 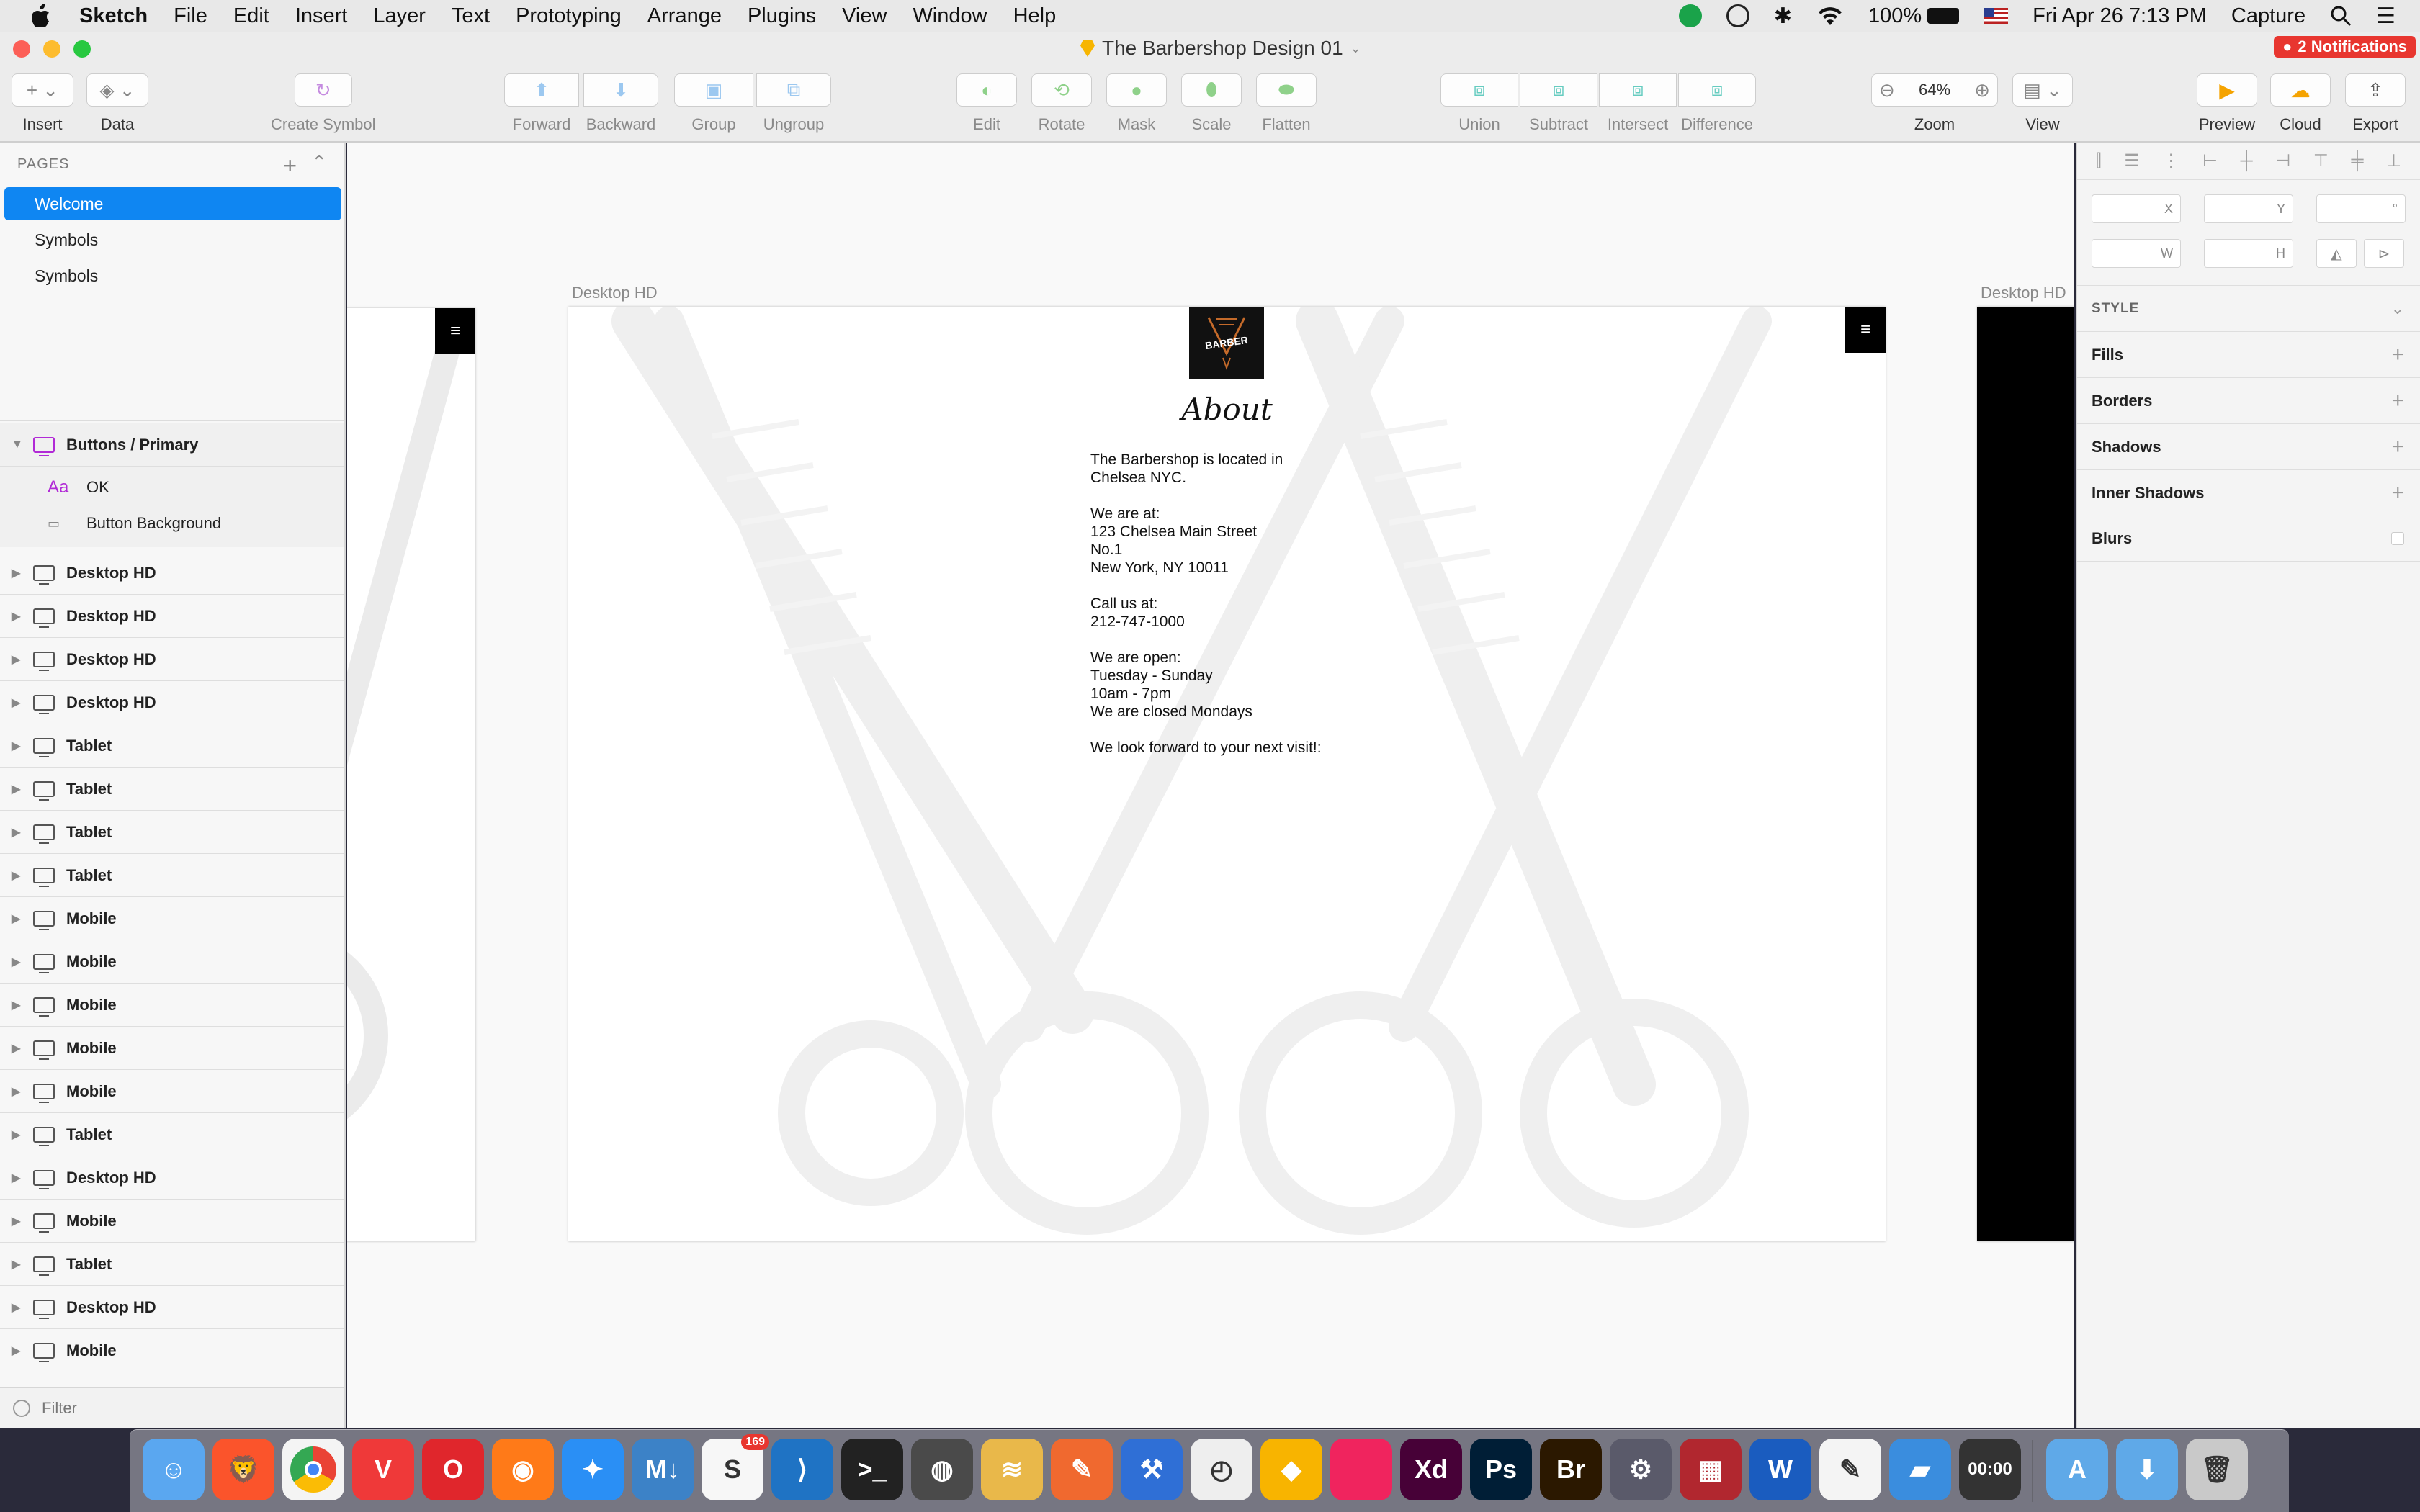 I want to click on menu-file: File, so click(x=191, y=16).